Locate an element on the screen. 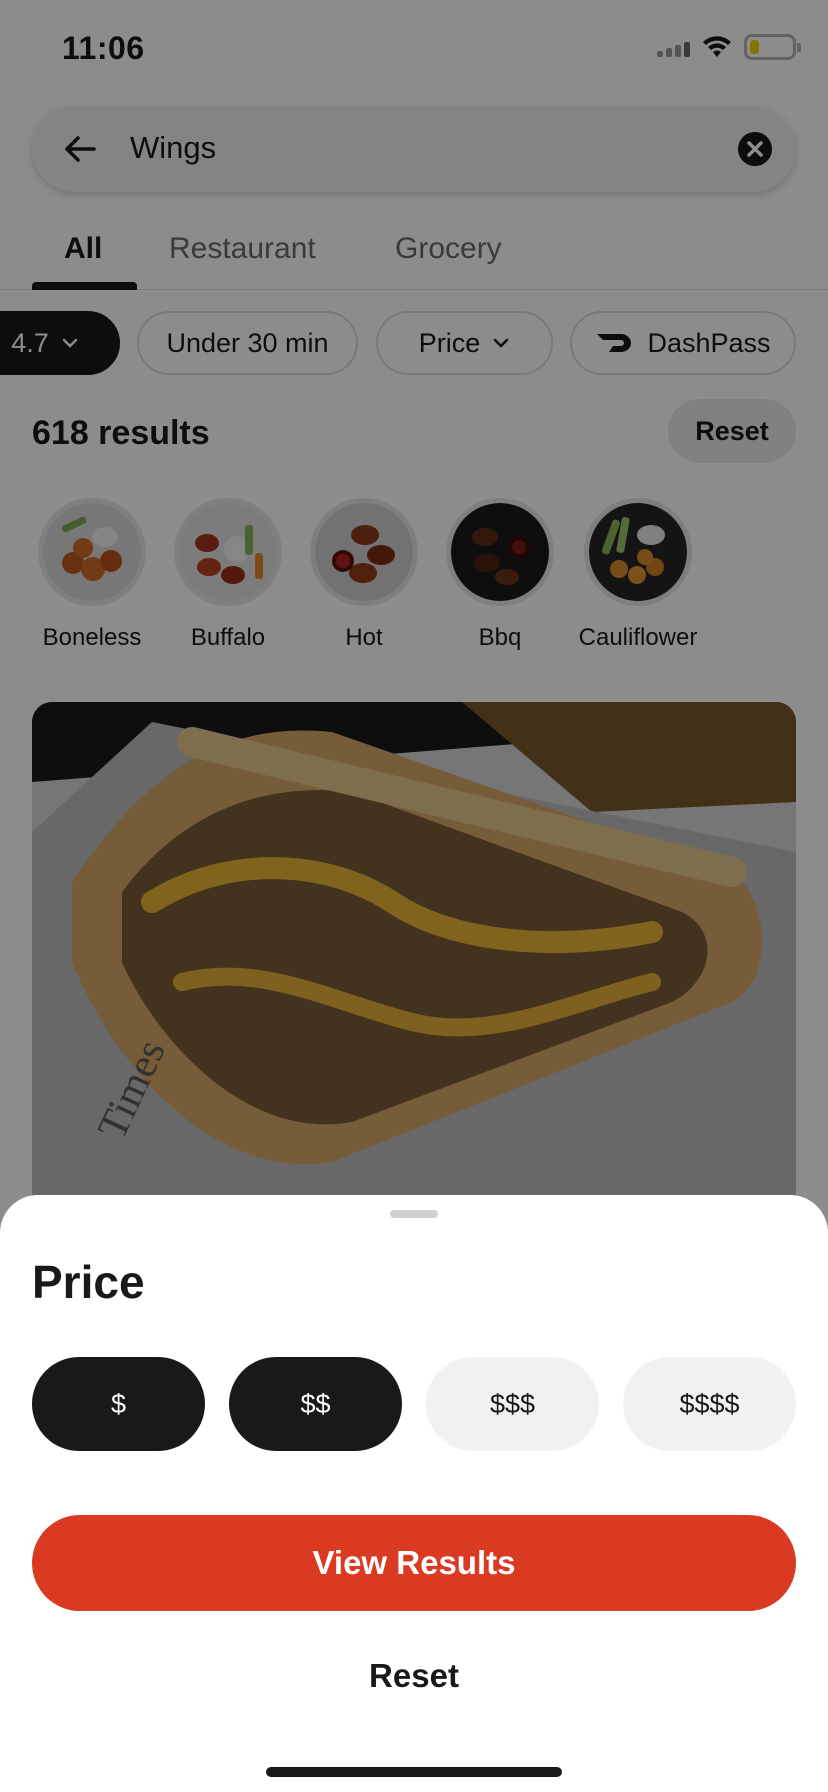 The width and height of the screenshot is (828, 1792). price-option-4: $$$$ is located at coordinates (709, 1404).